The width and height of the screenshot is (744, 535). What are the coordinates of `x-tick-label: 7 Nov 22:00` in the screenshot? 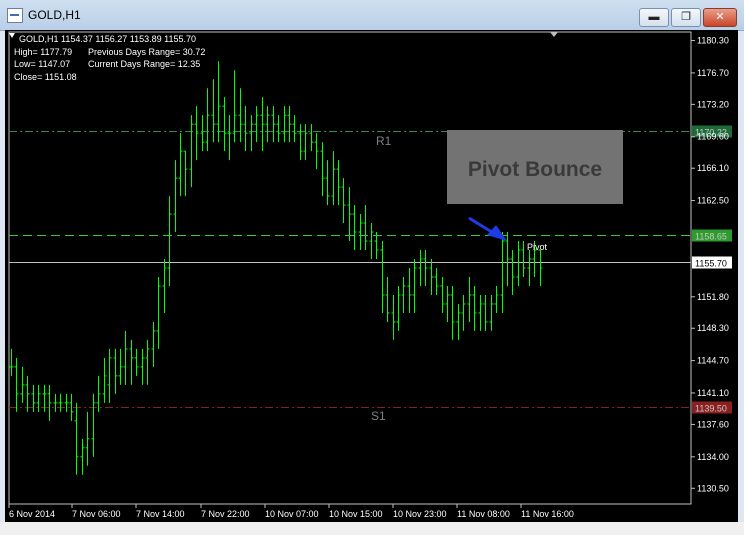 It's located at (225, 514).